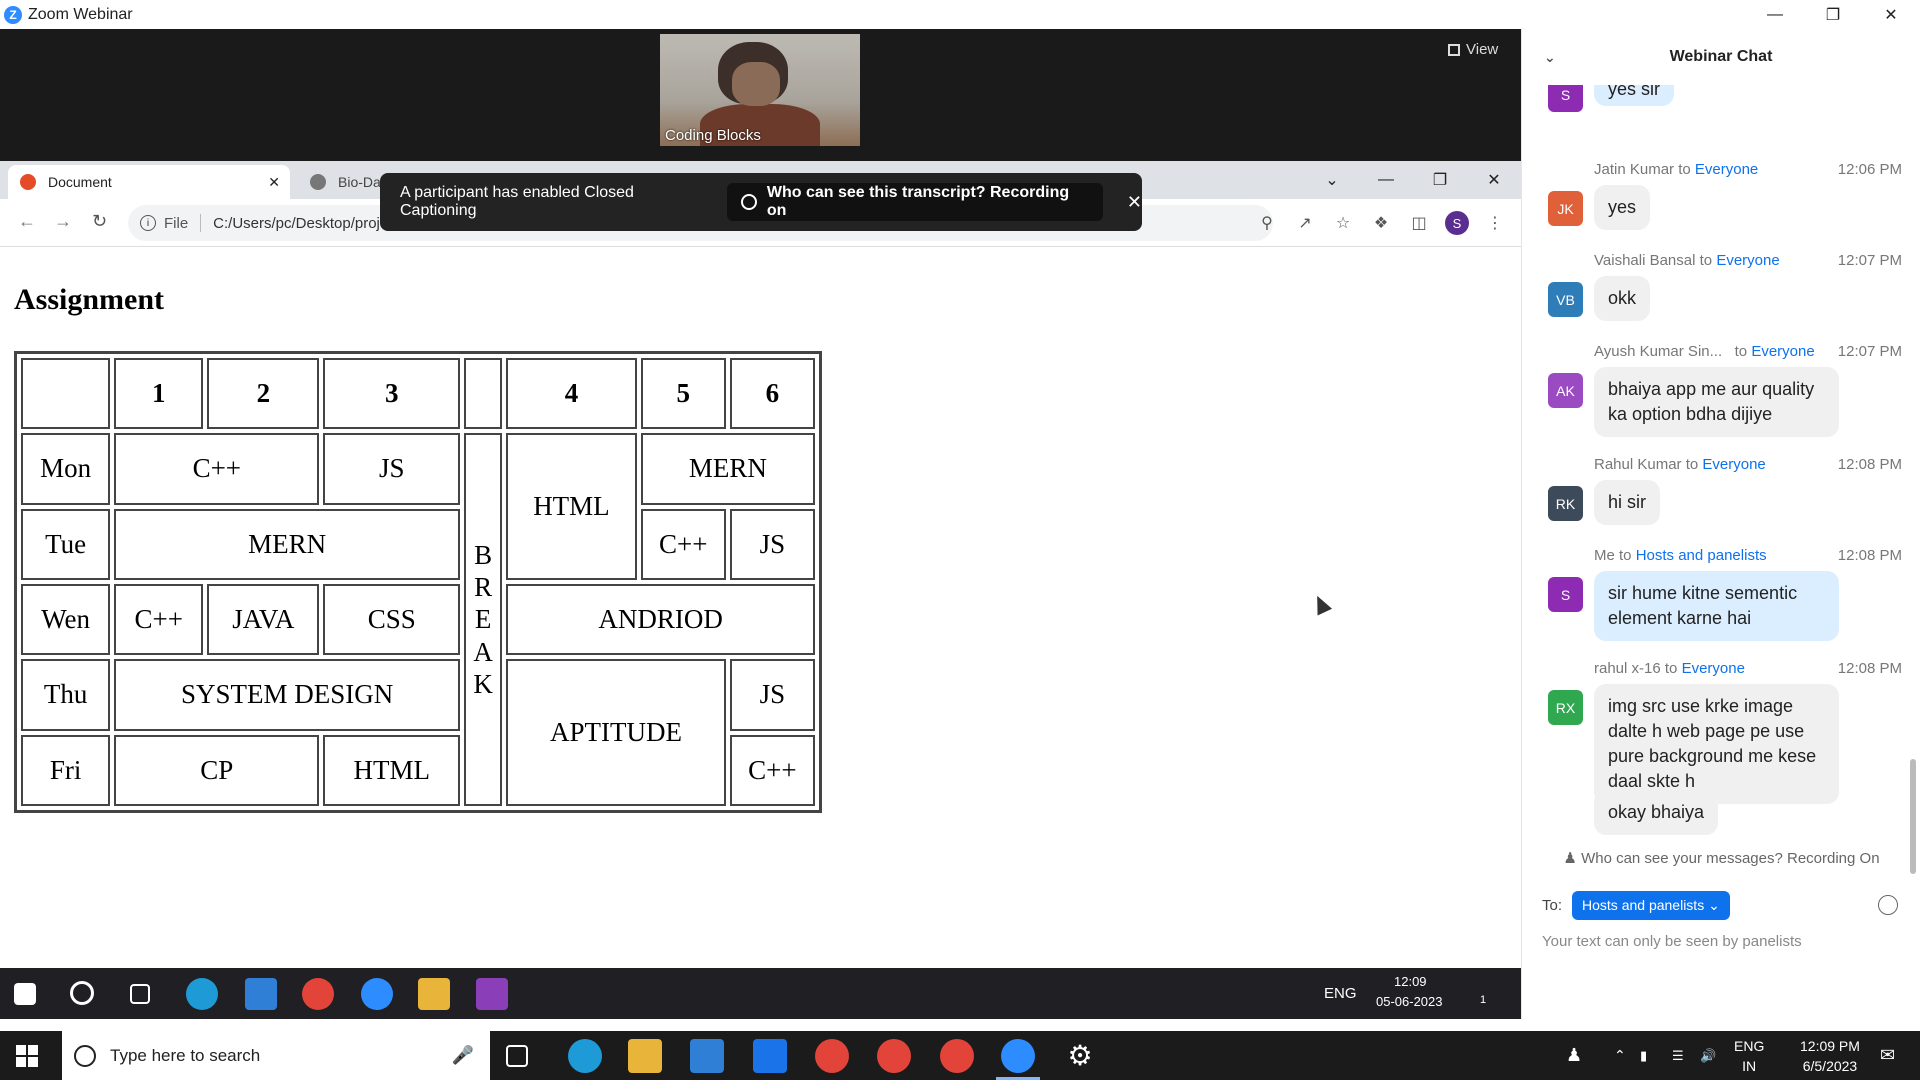  Describe the element at coordinates (148, 223) in the screenshot. I see `info-icon: i` at that location.